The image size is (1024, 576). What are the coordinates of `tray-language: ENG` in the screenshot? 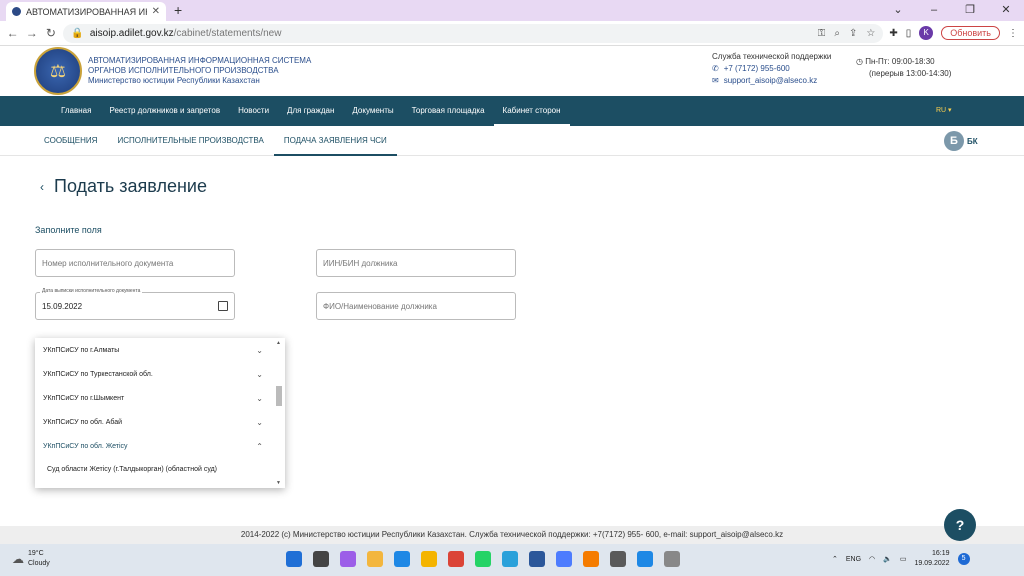 It's located at (853, 559).